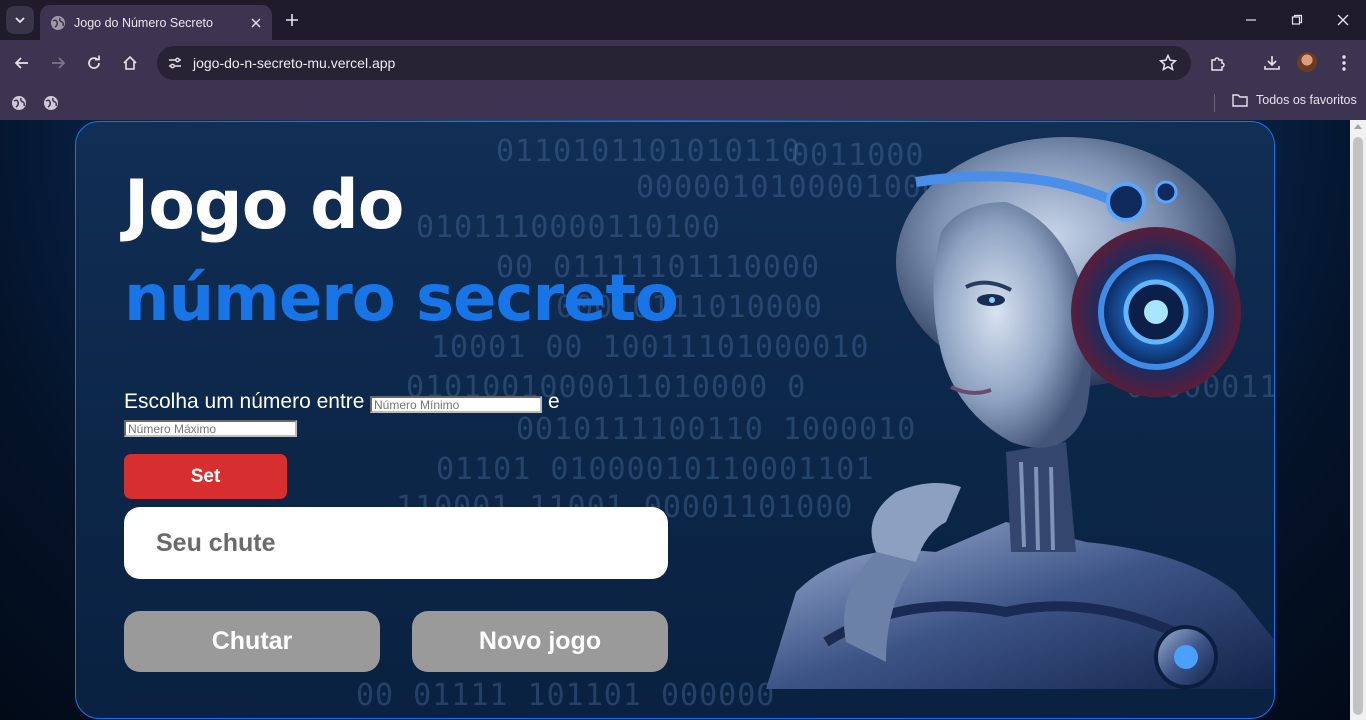 This screenshot has height=720, width=1366. I want to click on range-label: Escolha um número entre, so click(244, 401).